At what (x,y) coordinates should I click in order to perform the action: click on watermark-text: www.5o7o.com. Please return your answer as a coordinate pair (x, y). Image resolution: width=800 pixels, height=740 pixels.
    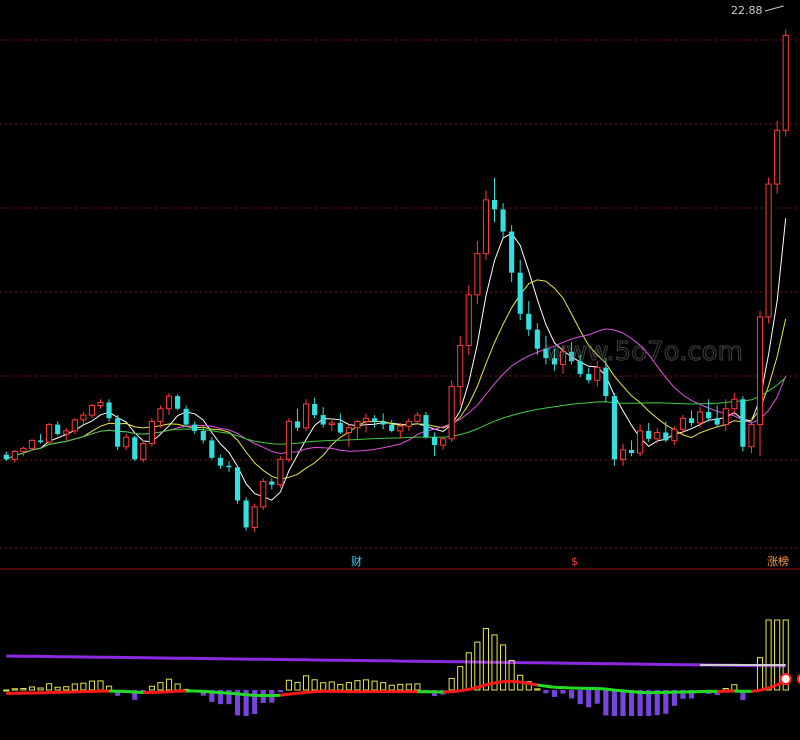
    Looking at the image, I should click on (644, 352).